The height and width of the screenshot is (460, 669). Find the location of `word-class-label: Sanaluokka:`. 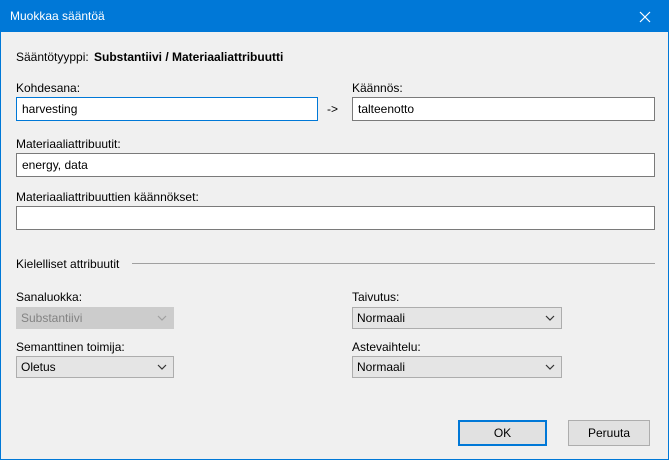

word-class-label: Sanaluokka: is located at coordinates (49, 297).